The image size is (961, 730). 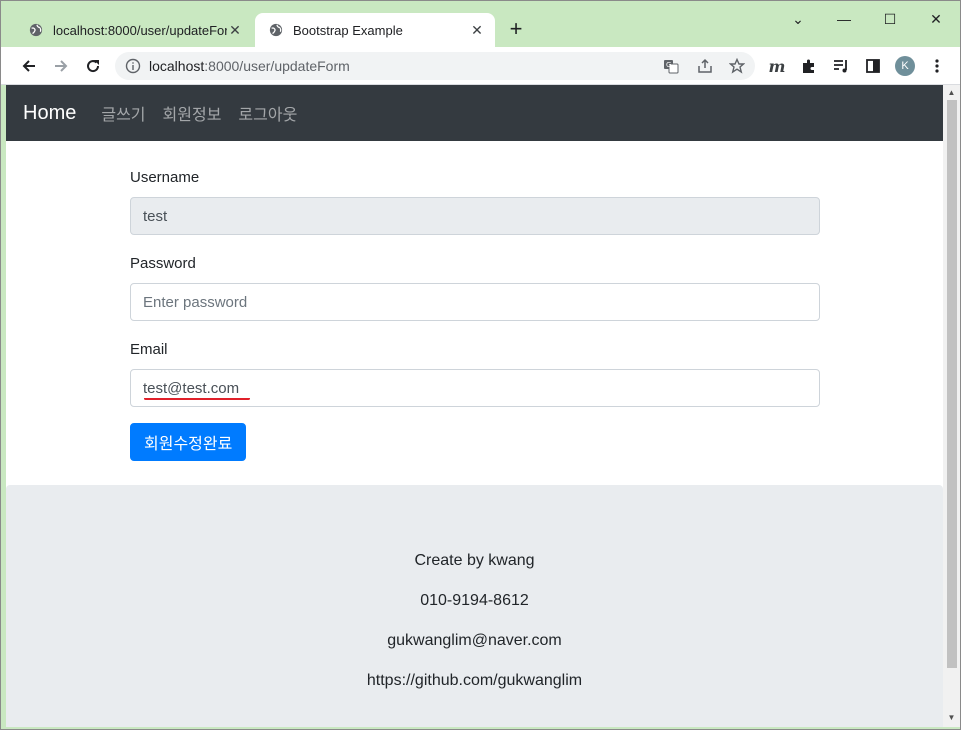 I want to click on forward-button, so click(x=61, y=66).